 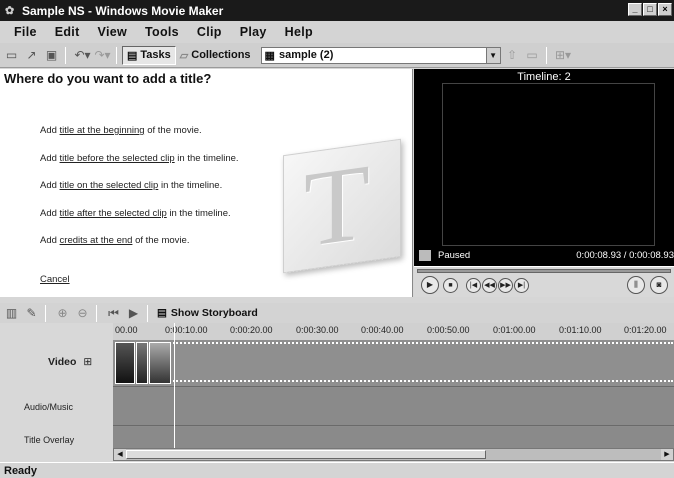 I want to click on title-watermark-icon: T, so click(x=342, y=206).